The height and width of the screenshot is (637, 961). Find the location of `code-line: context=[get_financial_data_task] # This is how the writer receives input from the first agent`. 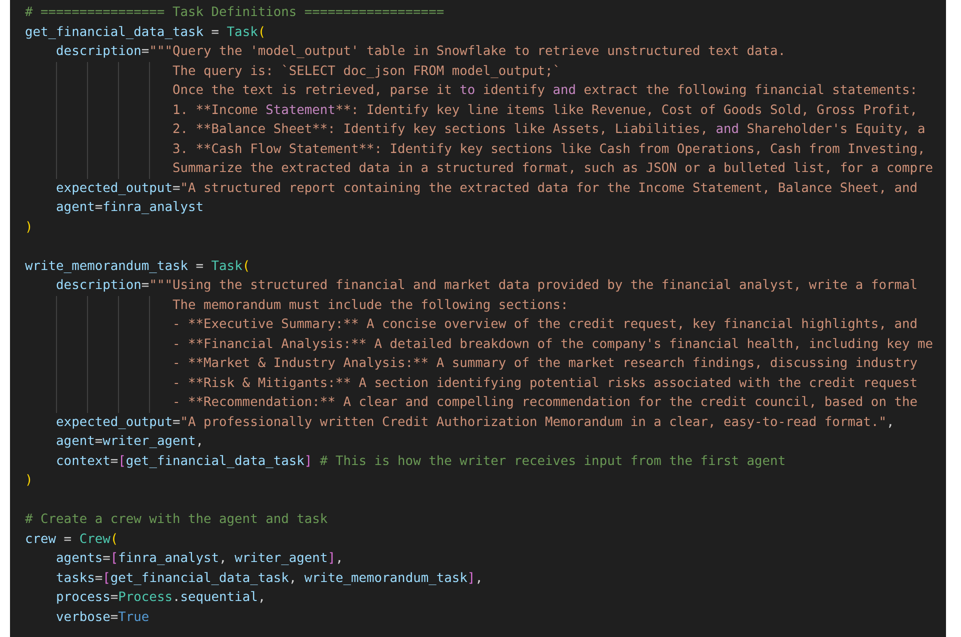

code-line: context=[get_financial_data_task] # This is how the writer receives input from the first agent is located at coordinates (420, 461).